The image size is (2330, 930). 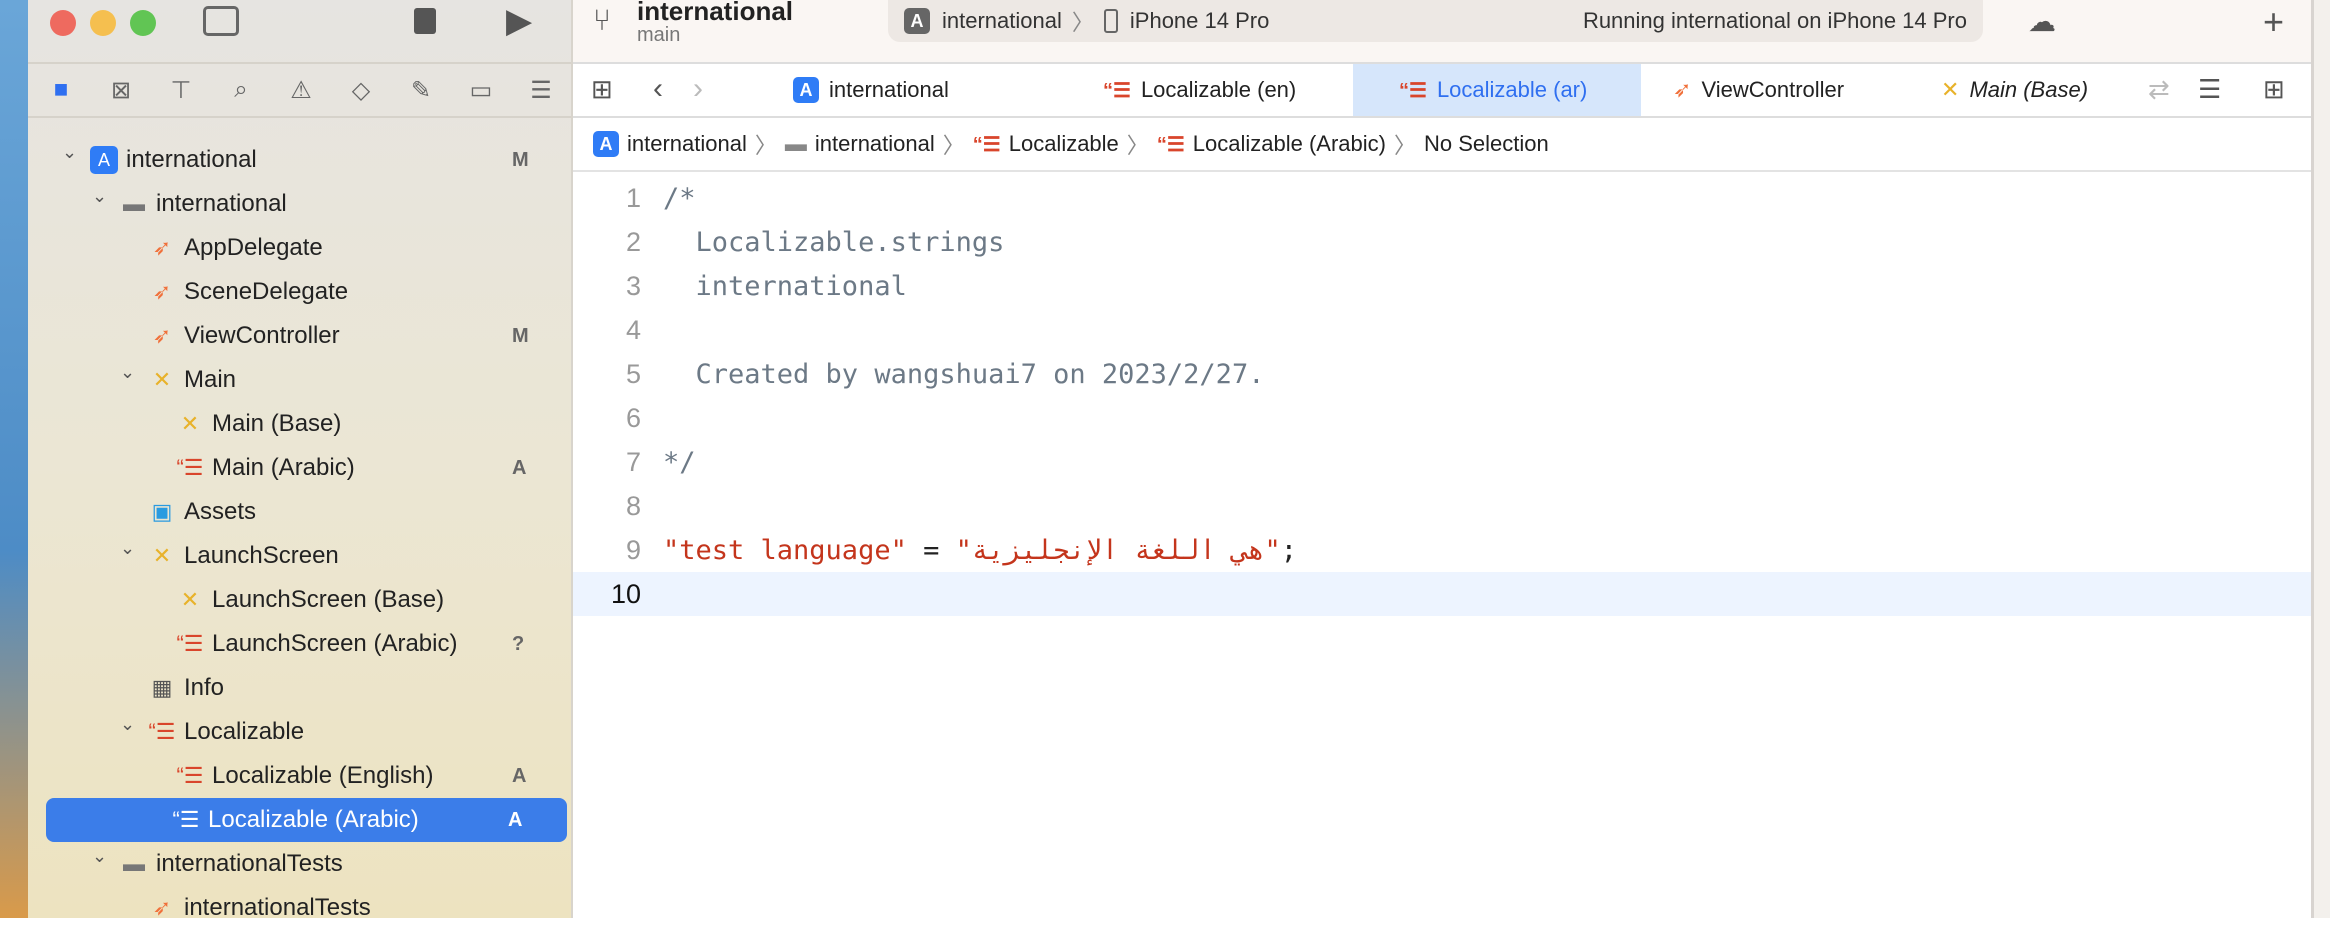 What do you see at coordinates (299, 204) in the screenshot?
I see `tree-item: ⌄ ▬ international` at bounding box center [299, 204].